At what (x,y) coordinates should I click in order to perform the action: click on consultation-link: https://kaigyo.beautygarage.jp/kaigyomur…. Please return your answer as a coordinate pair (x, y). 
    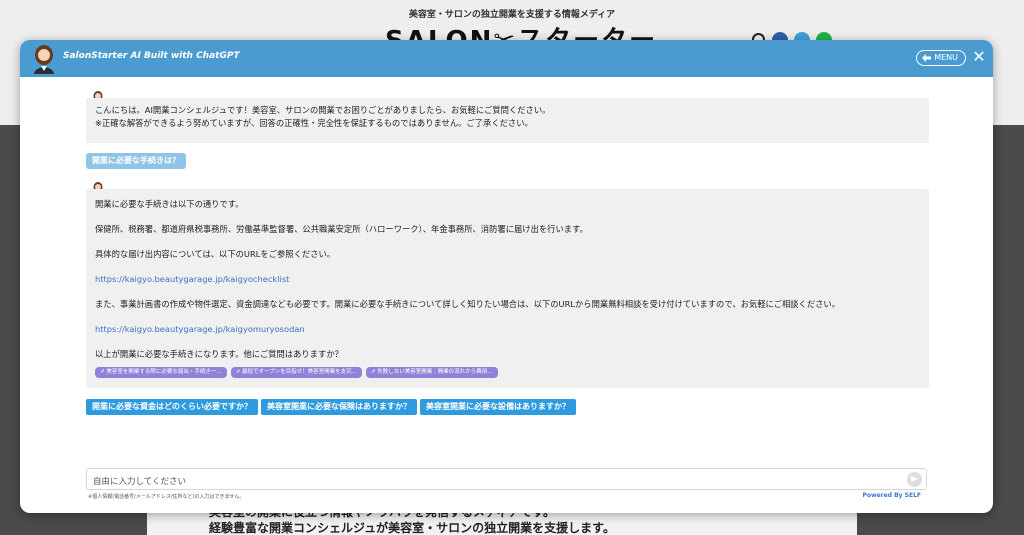
    Looking at the image, I should click on (200, 329).